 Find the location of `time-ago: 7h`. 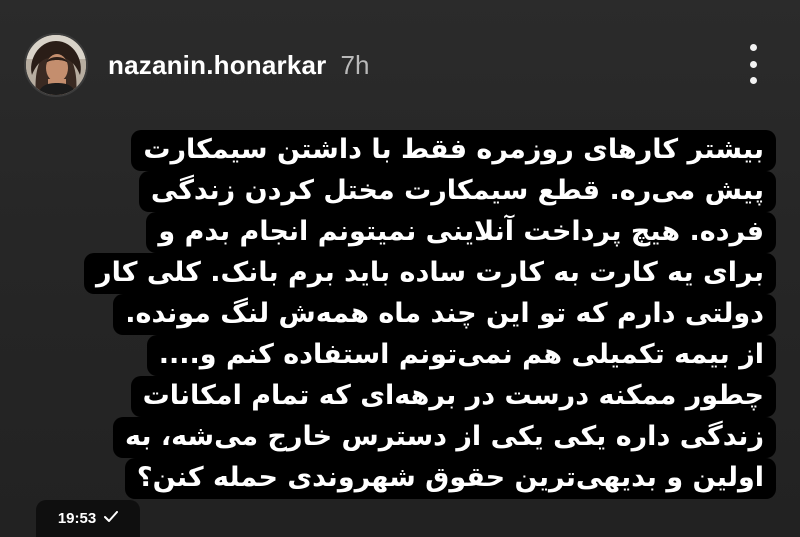

time-ago: 7h is located at coordinates (355, 64).